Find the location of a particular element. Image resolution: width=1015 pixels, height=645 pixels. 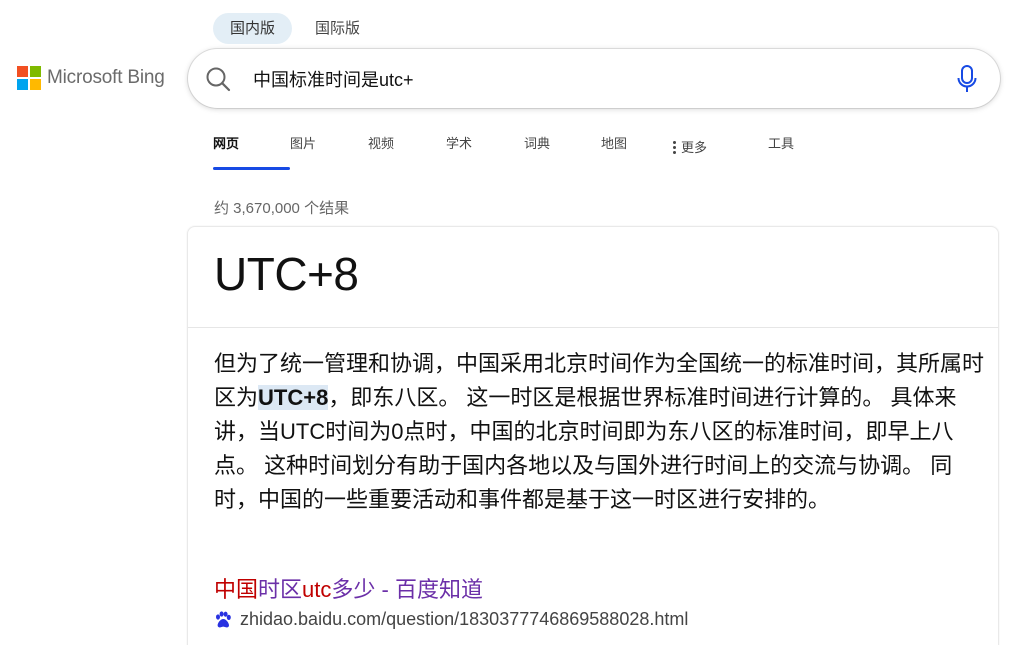

logo-text: Microsoft Bing is located at coordinates (106, 77).